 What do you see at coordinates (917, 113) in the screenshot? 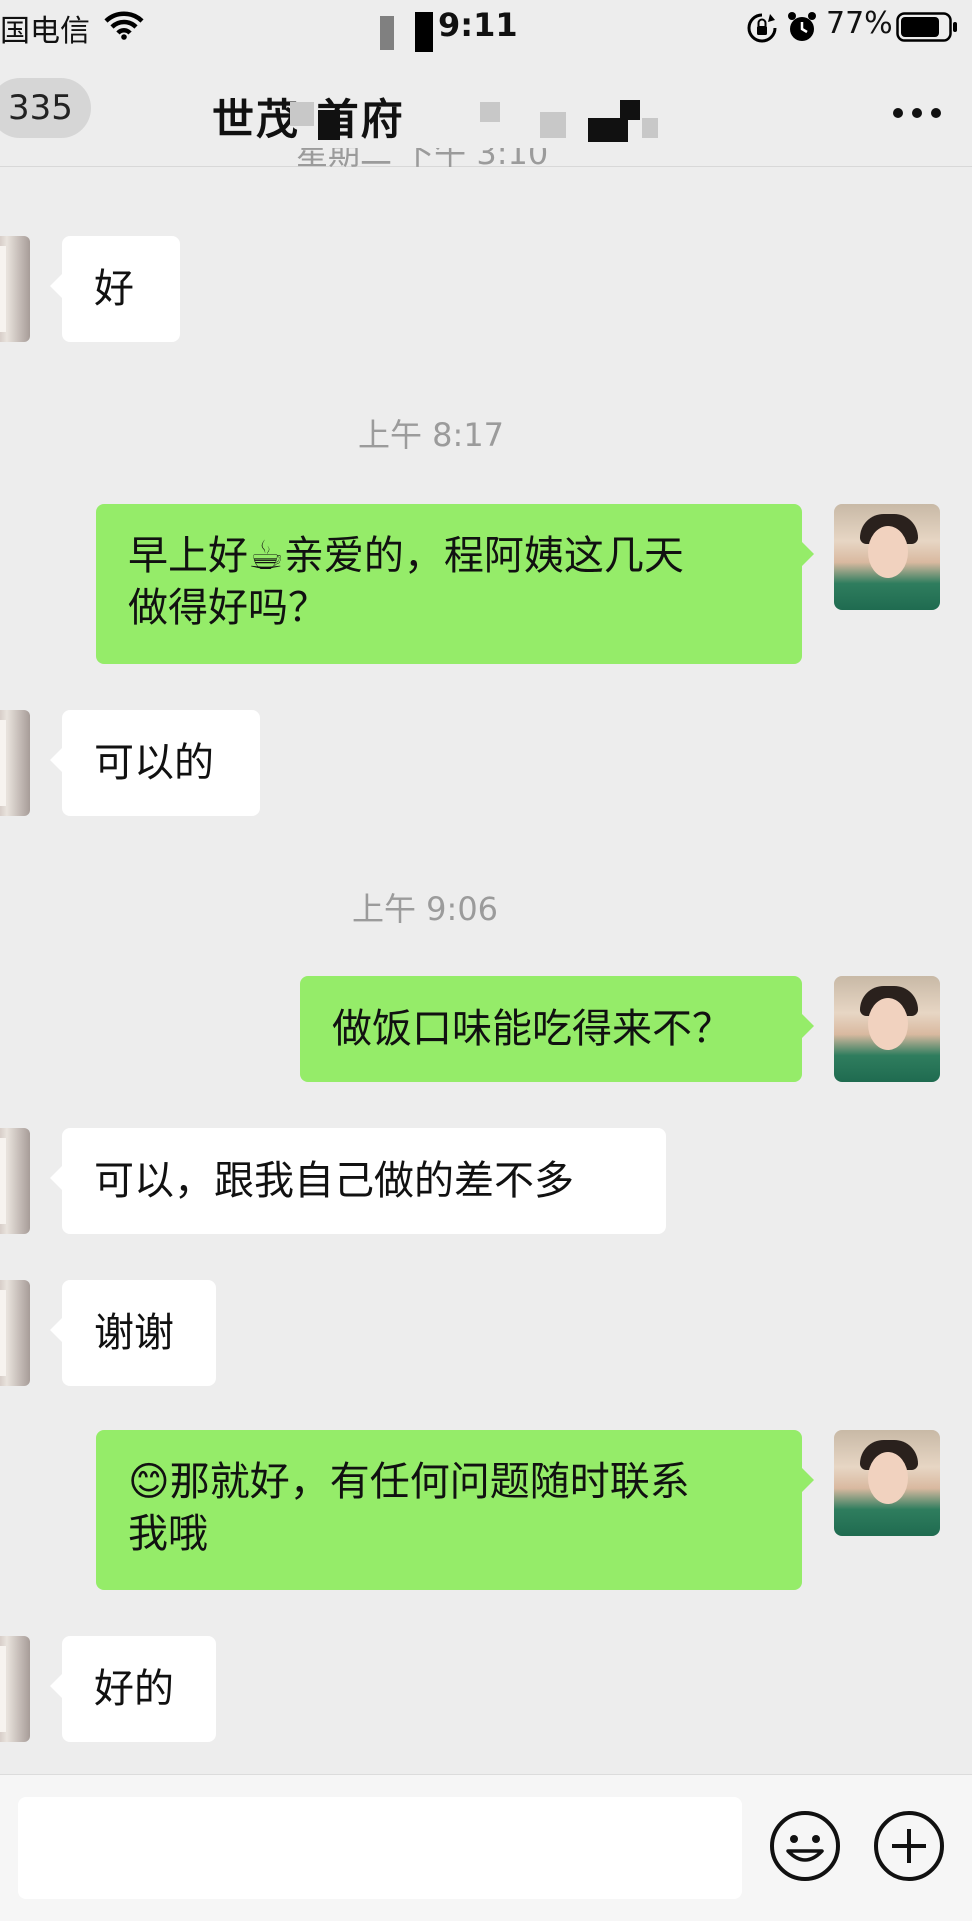
I see `more-icon` at bounding box center [917, 113].